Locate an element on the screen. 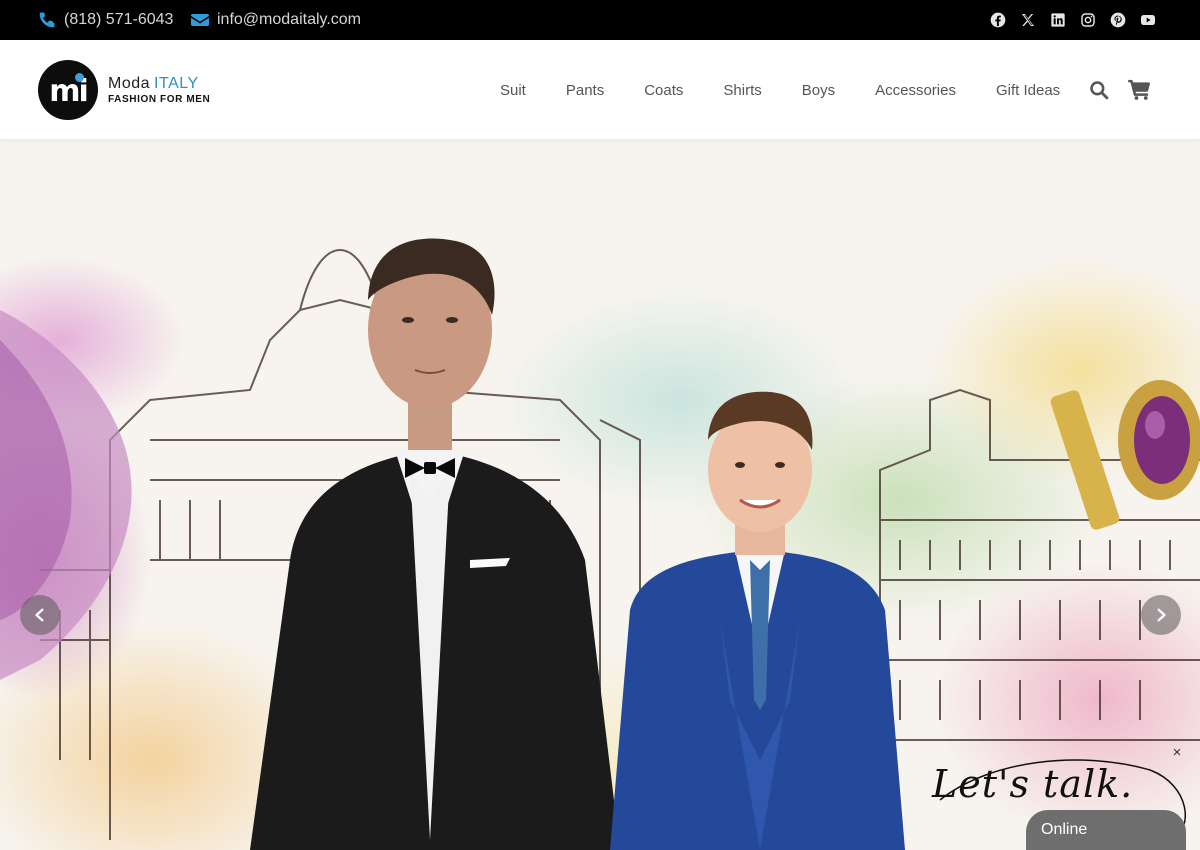 The width and height of the screenshot is (1200, 850). linkedin-icon is located at coordinates (1058, 20).